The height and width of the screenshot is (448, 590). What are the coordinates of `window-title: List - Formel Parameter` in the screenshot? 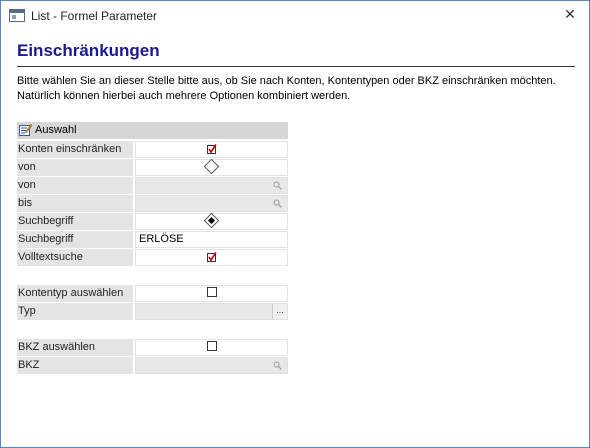 It's located at (94, 16).